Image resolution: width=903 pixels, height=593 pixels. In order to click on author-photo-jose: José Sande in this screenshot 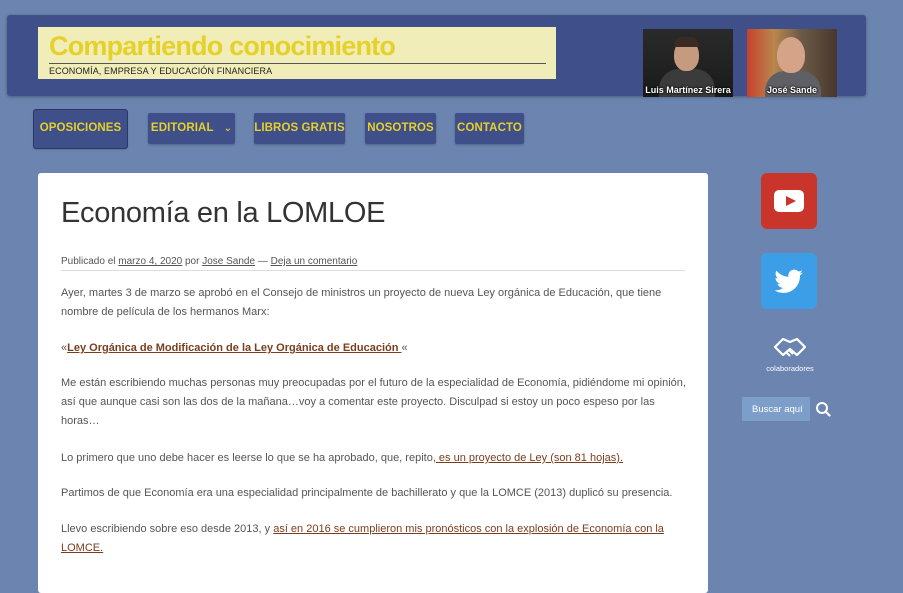, I will do `click(792, 63)`.